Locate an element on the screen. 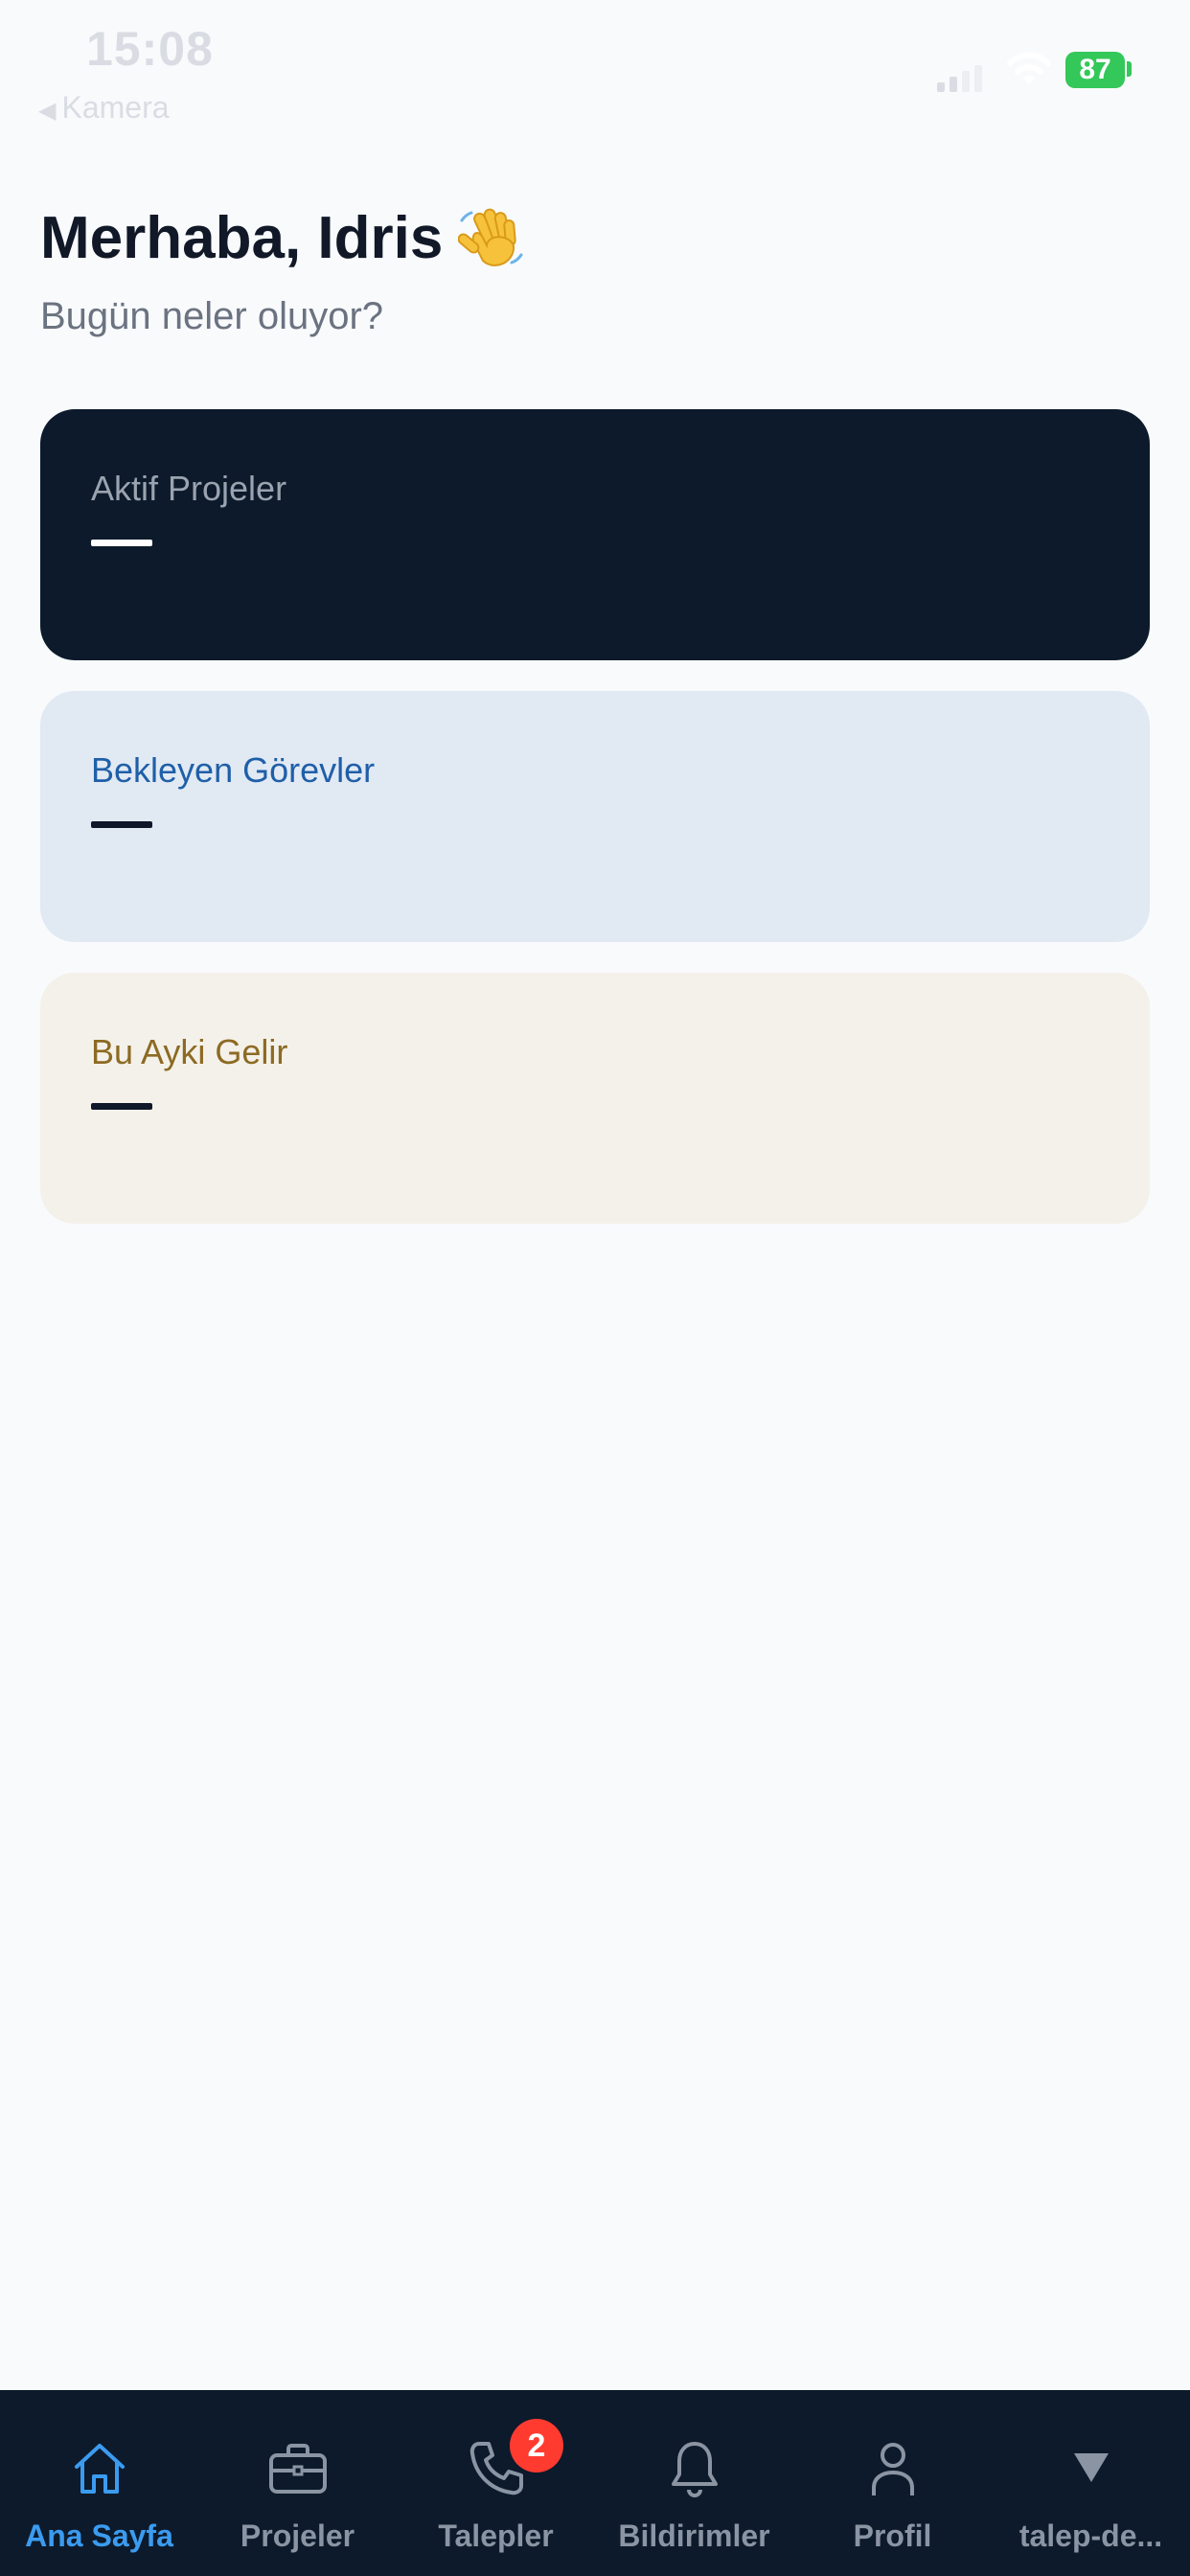  tab-profile: Profil is located at coordinates (893, 2483).